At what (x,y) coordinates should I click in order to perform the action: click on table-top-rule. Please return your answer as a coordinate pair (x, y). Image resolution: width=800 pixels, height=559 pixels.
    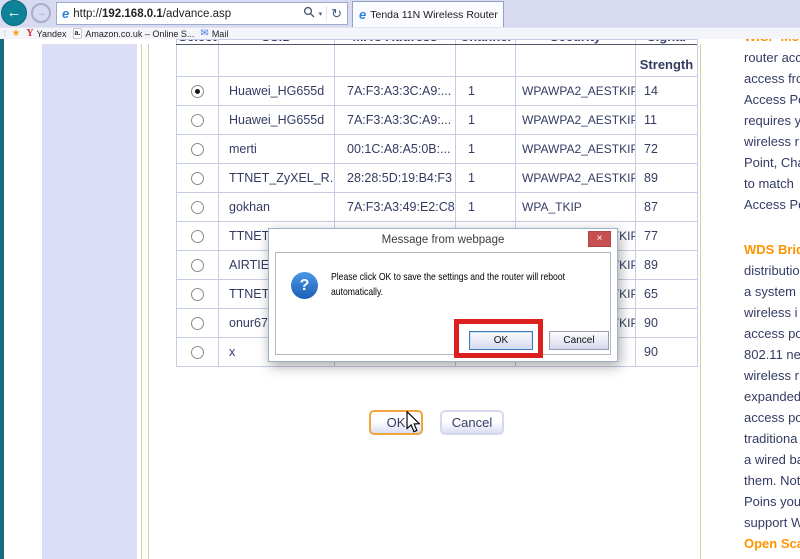
    Looking at the image, I should click on (436, 44).